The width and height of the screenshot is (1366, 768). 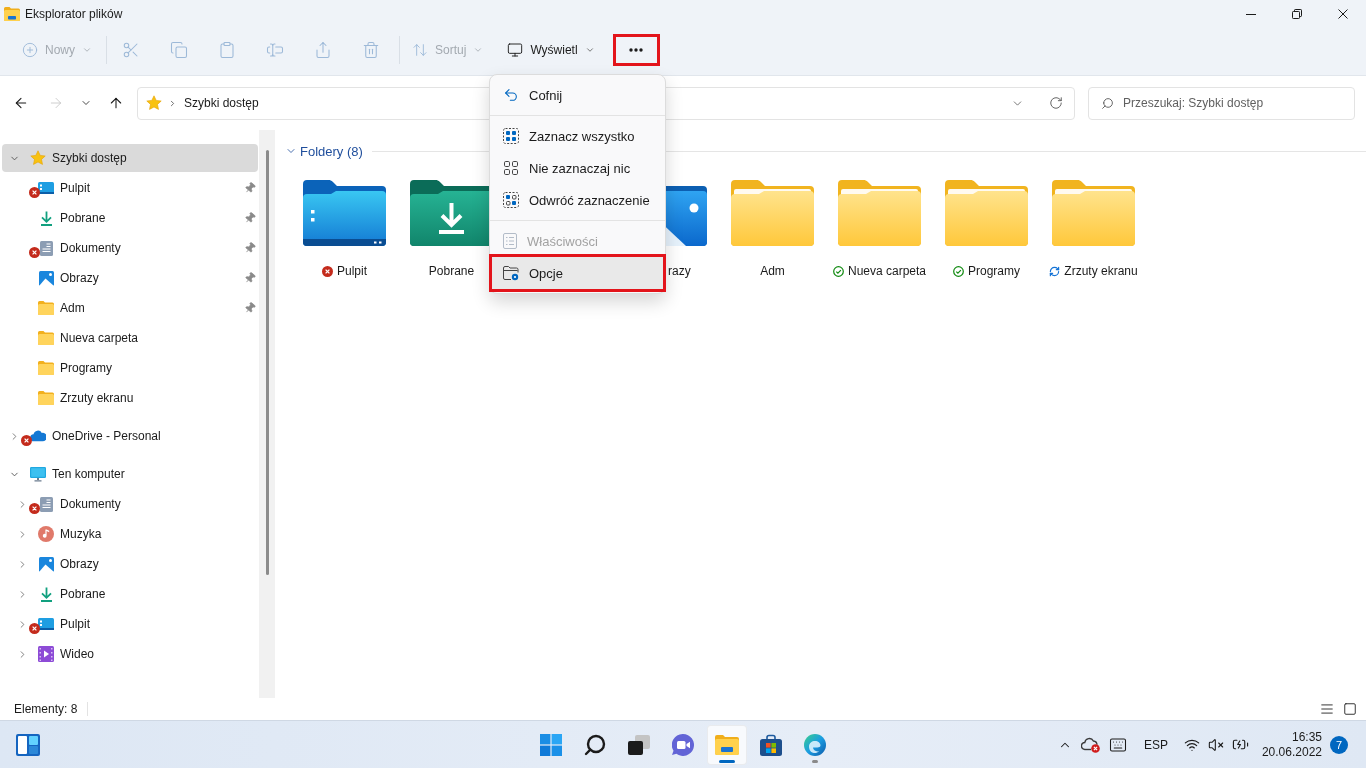 What do you see at coordinates (28, 744) in the screenshot?
I see `widgets-icon` at bounding box center [28, 744].